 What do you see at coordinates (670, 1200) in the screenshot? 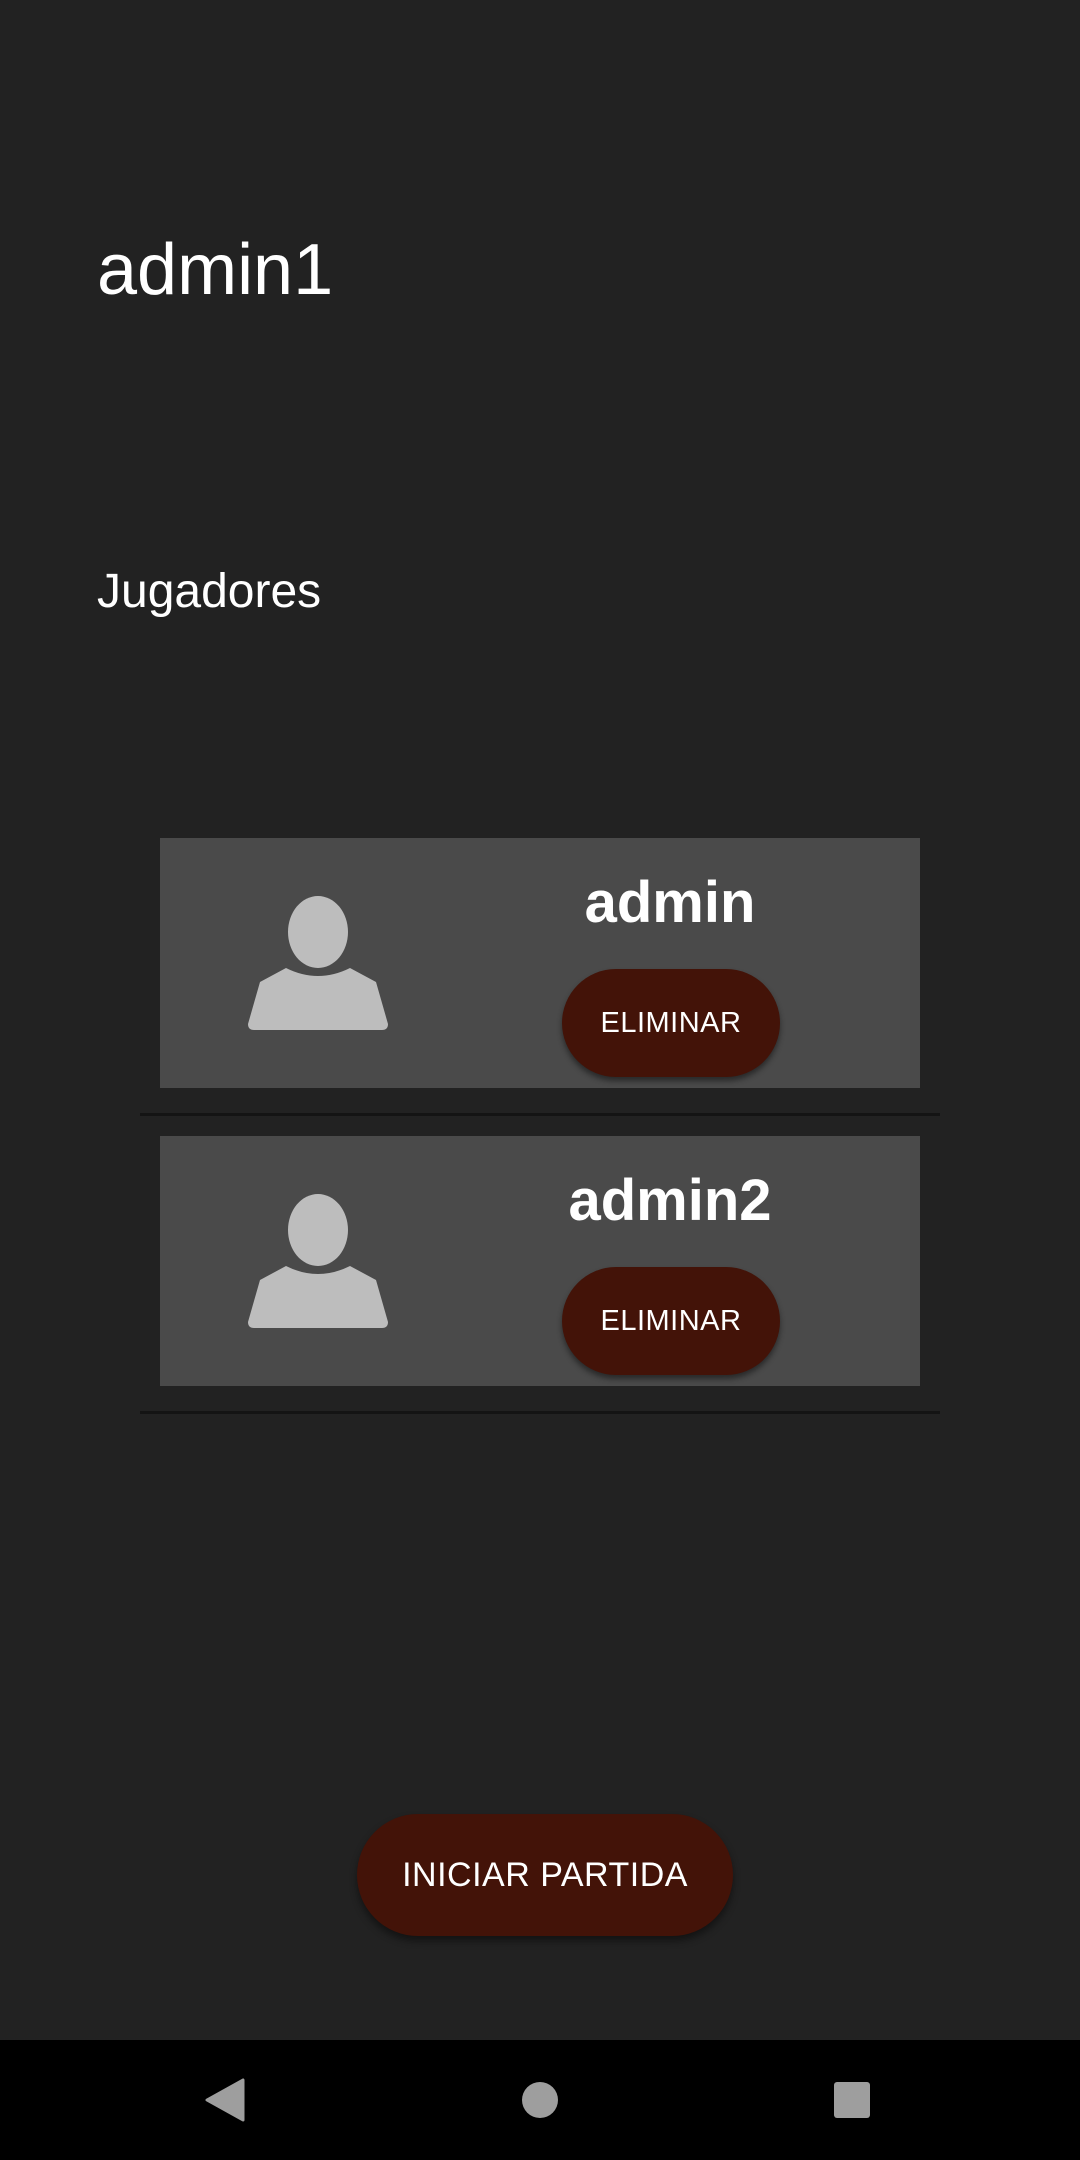
I see `player-name: admin2` at bounding box center [670, 1200].